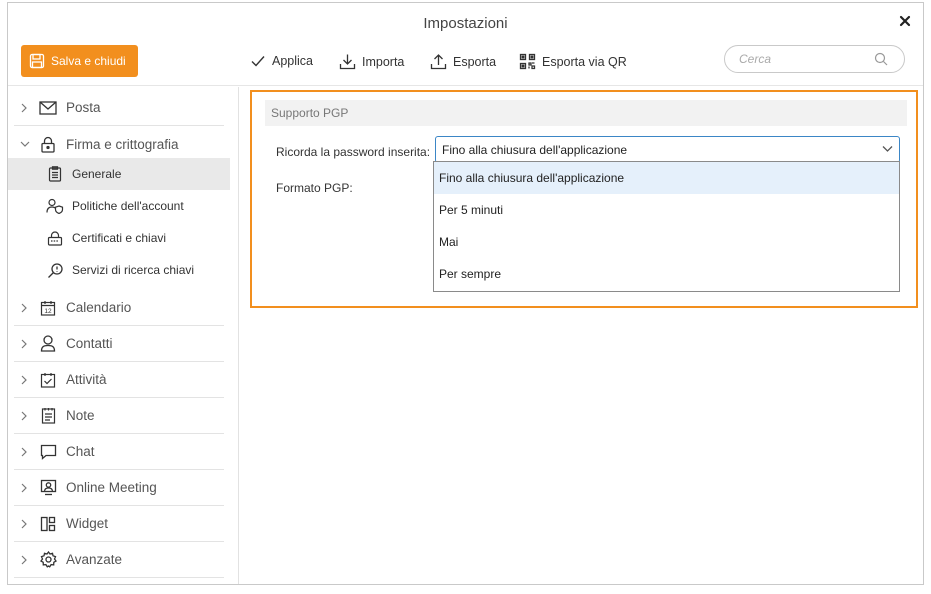  What do you see at coordinates (37, 61) in the screenshot?
I see `save-icon` at bounding box center [37, 61].